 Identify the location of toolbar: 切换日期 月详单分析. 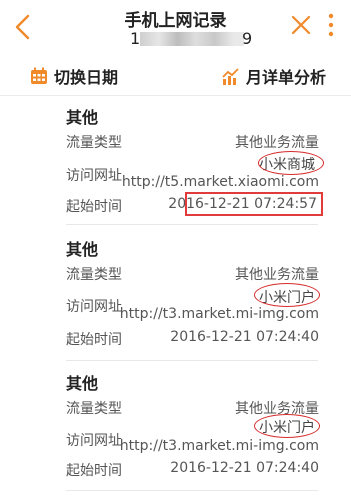
(175, 76).